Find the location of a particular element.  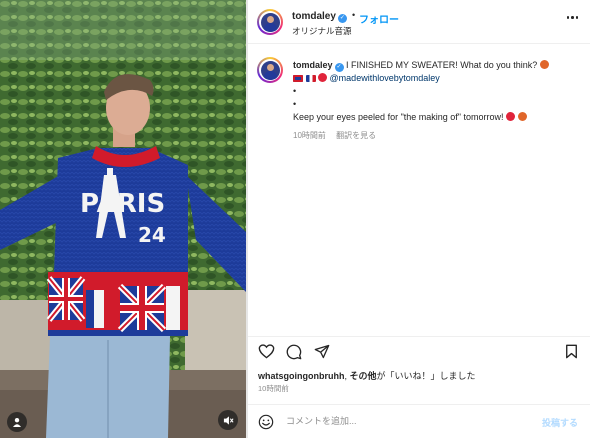

caption-avatar is located at coordinates (270, 70).